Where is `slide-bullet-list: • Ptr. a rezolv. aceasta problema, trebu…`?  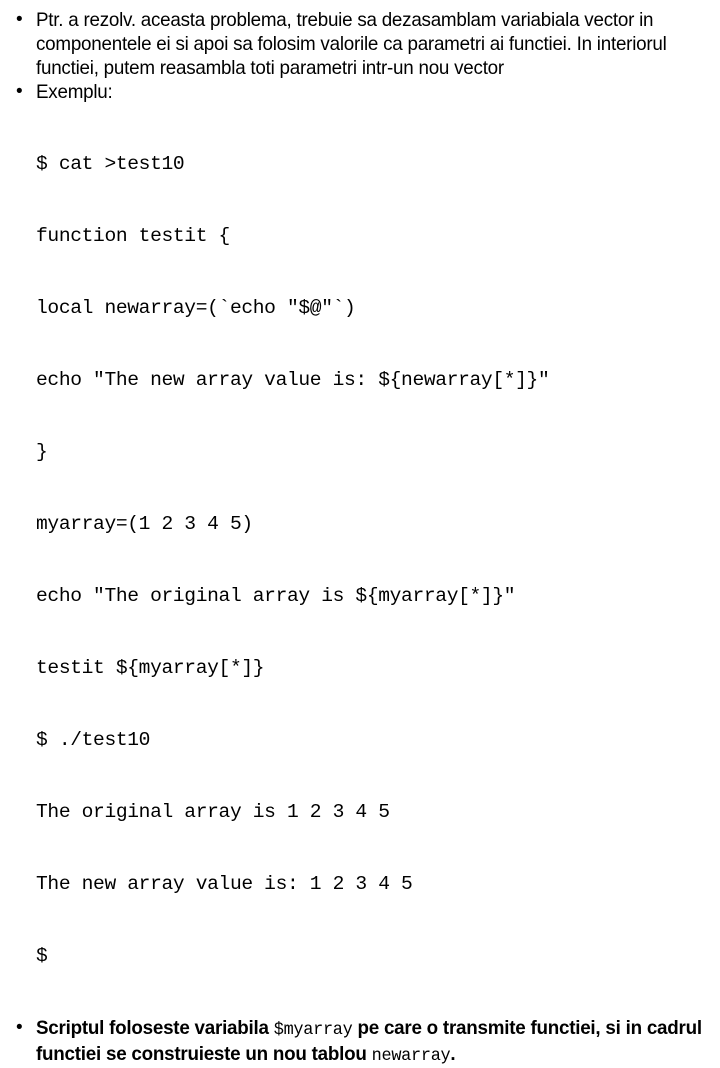 slide-bullet-list: • Ptr. a rezolv. aceasta problema, trebu… is located at coordinates (360, 56).